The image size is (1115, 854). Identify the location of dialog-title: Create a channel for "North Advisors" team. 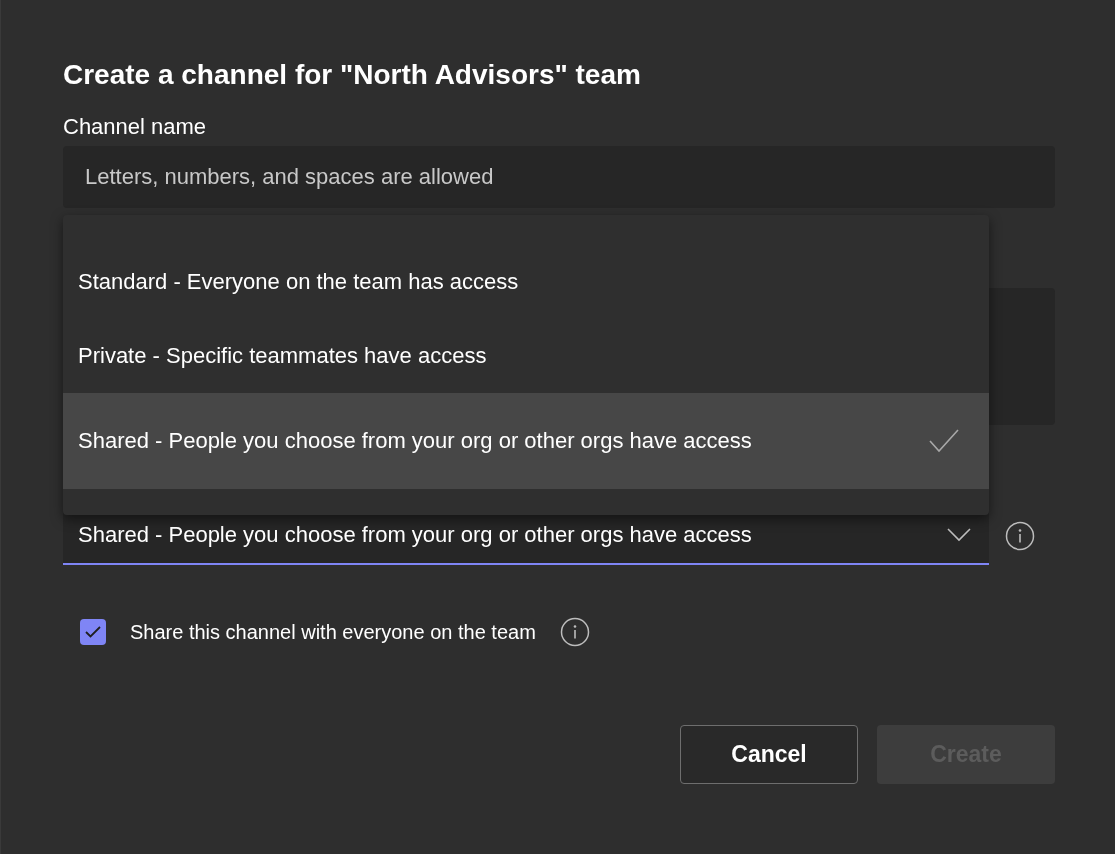
(352, 75).